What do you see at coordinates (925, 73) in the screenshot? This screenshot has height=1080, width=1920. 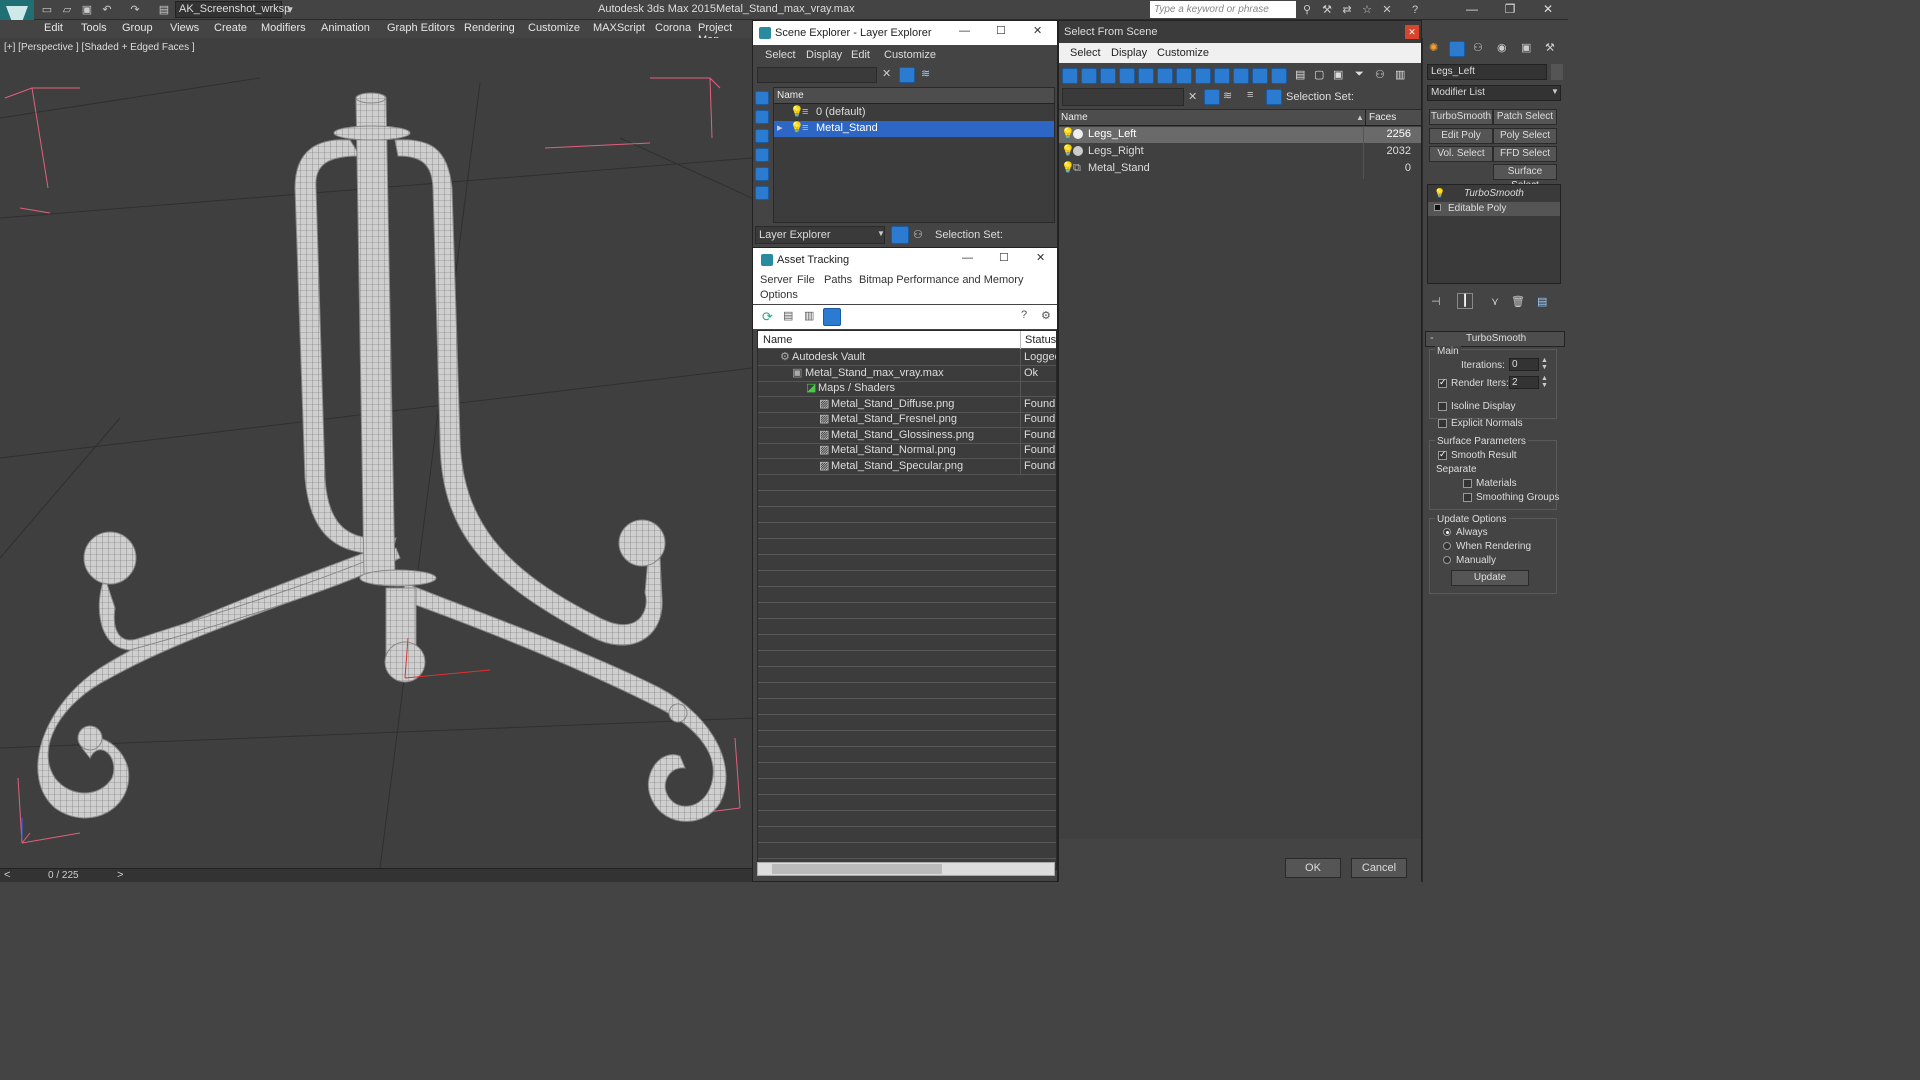 I see `se-layers-icon: ≋` at bounding box center [925, 73].